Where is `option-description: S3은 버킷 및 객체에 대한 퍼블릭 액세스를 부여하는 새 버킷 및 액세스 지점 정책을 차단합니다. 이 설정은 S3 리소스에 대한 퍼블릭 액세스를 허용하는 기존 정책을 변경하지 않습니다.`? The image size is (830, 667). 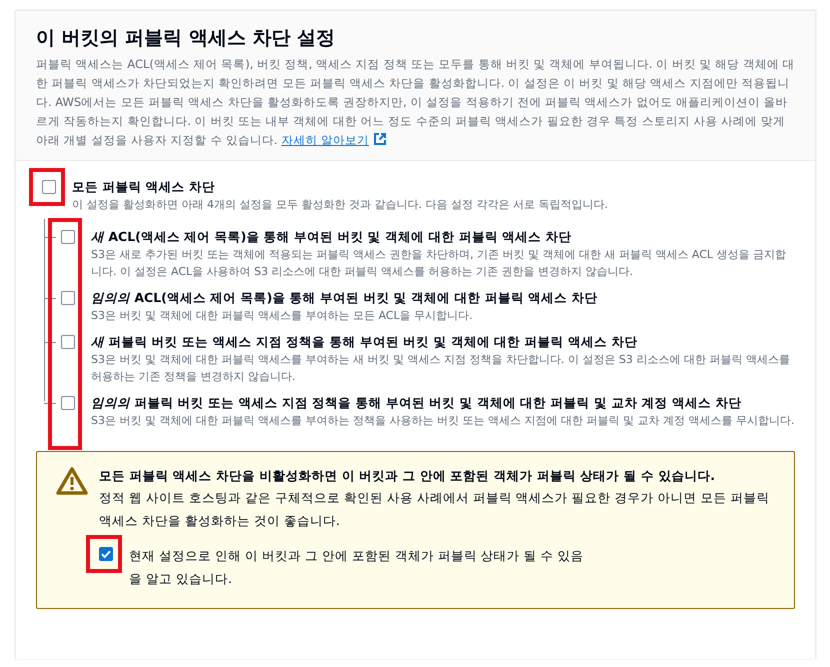
option-description: S3은 버킷 및 객체에 대한 퍼블릭 액세스를 부여하는 새 버킷 및 액세스 지점 정책을 차단합니다. 이 설정은 S3 리소스에 대한 퍼블릭 액세스를 허용하는 기존 정책을 변경하지 않습니다. is located at coordinates (441, 368).